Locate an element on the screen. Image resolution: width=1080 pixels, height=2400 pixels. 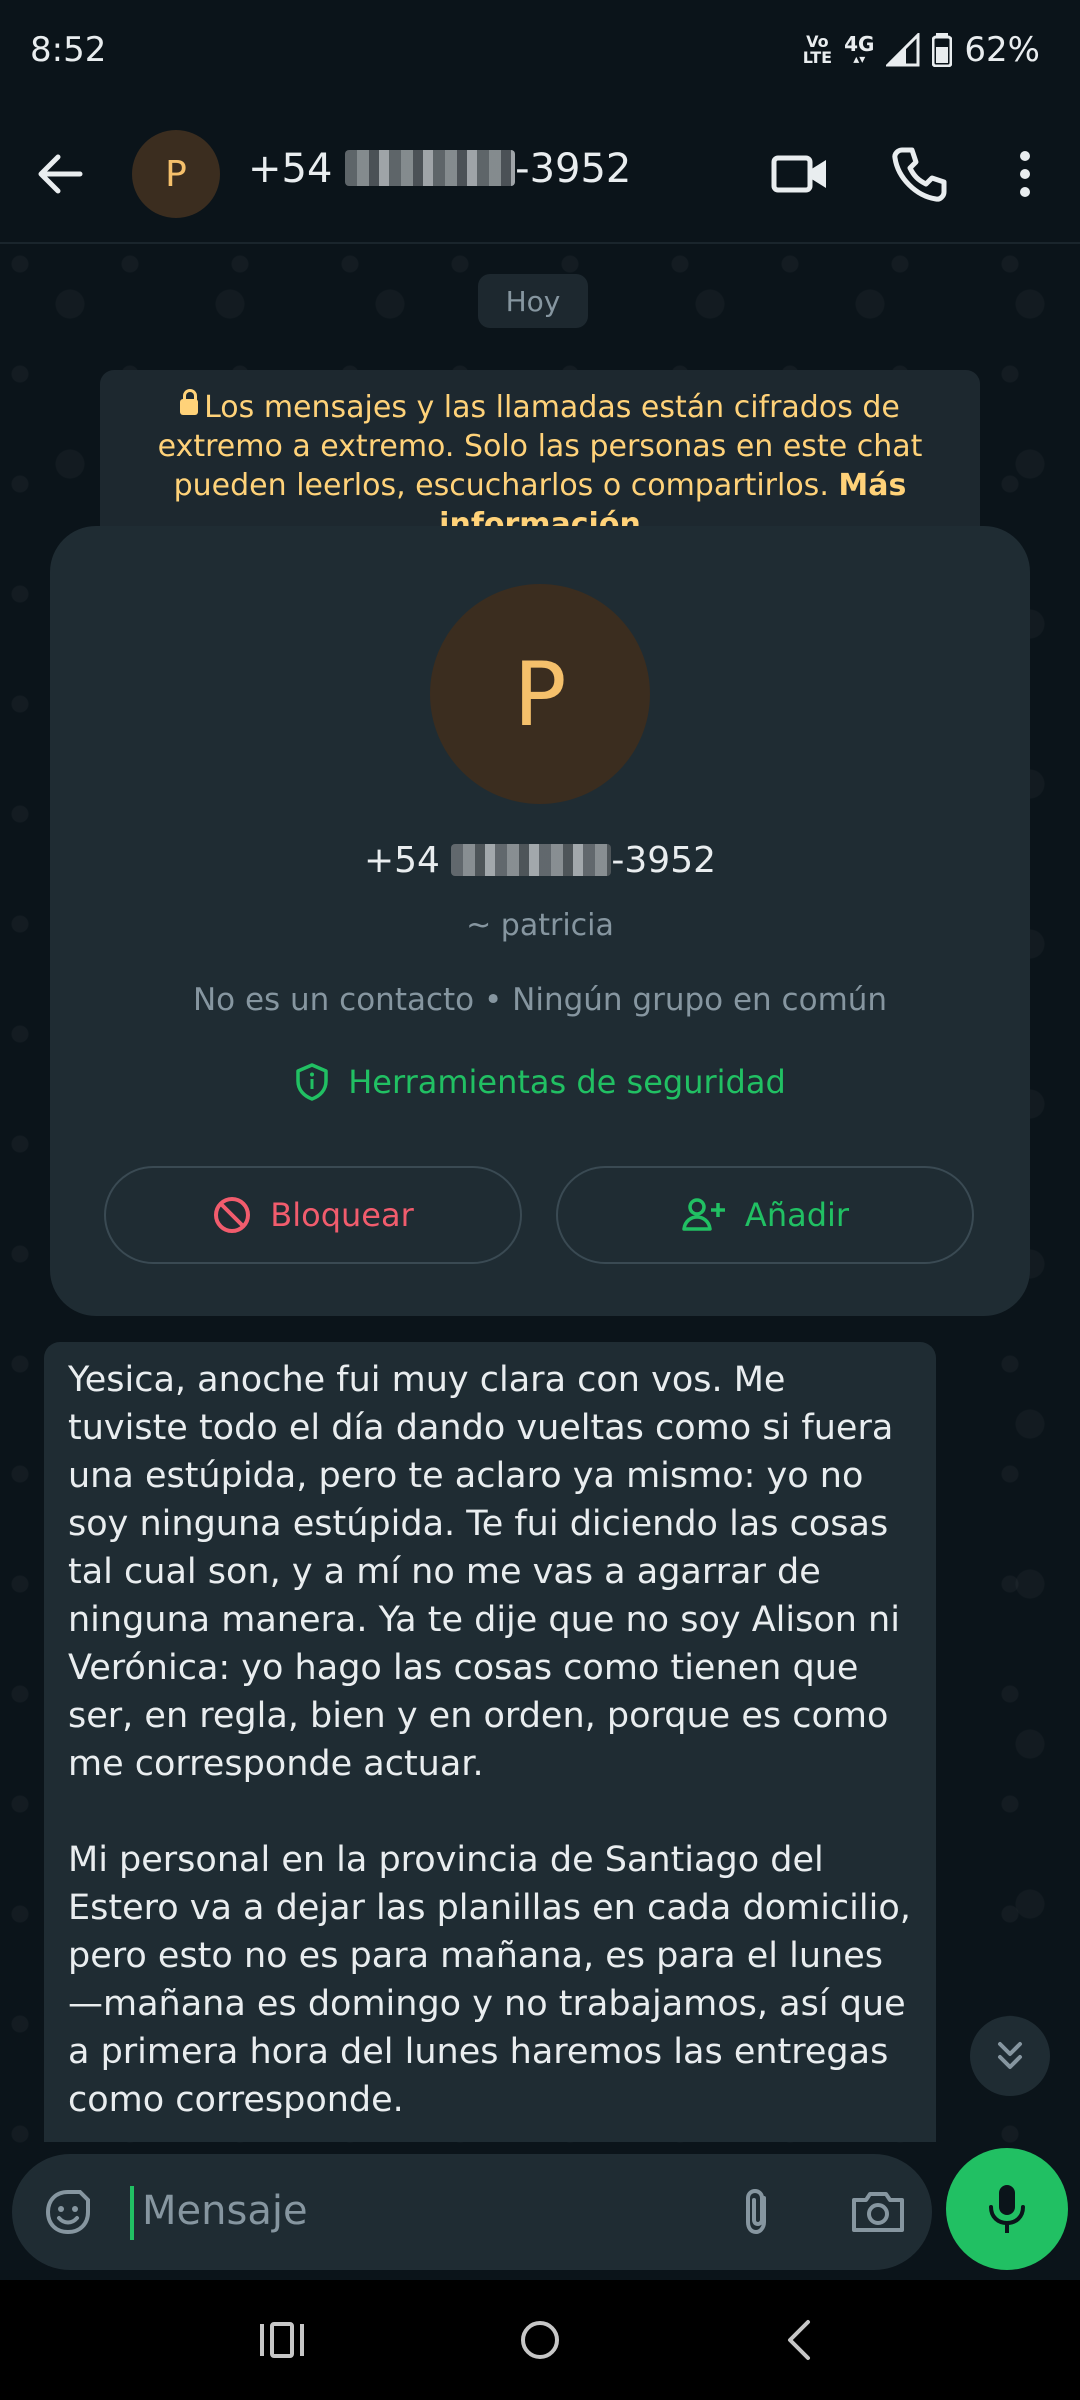
mic-icon is located at coordinates (1007, 2209).